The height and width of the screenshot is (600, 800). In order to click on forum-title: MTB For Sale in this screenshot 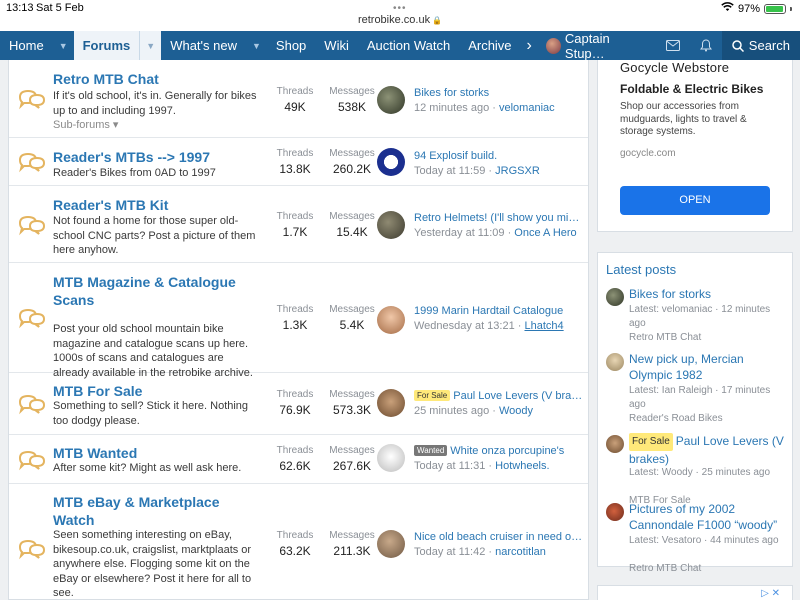, I will do `click(153, 391)`.